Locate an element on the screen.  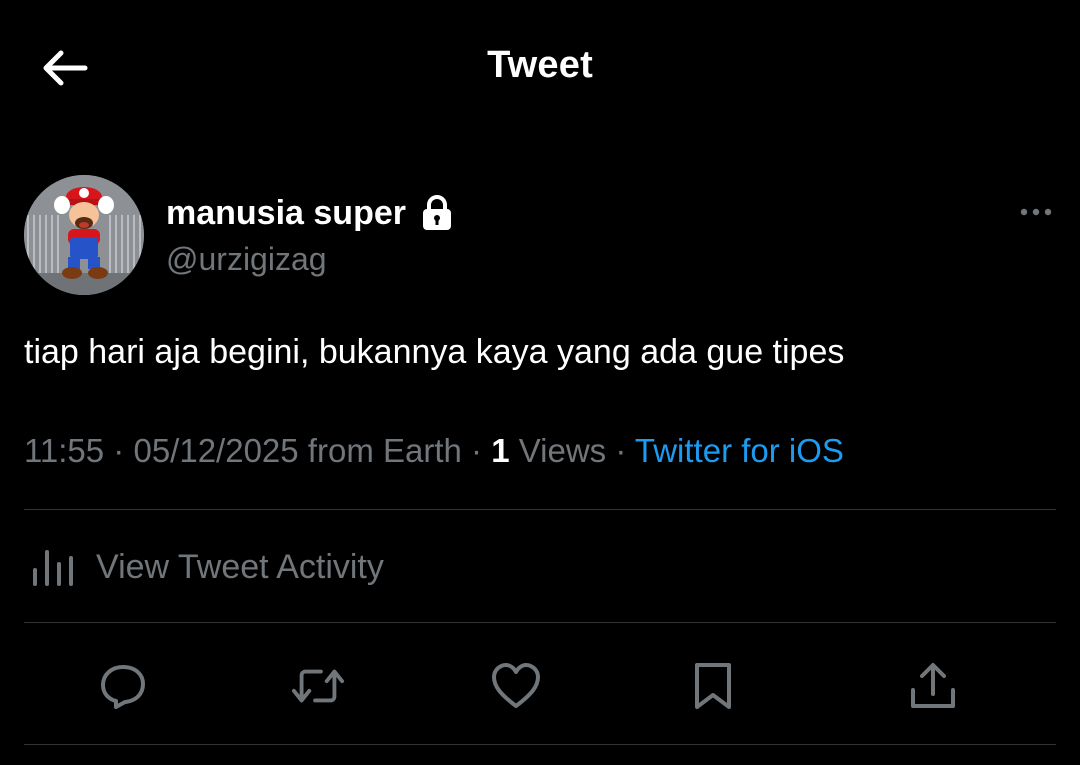
retweet-button is located at coordinates (318, 686).